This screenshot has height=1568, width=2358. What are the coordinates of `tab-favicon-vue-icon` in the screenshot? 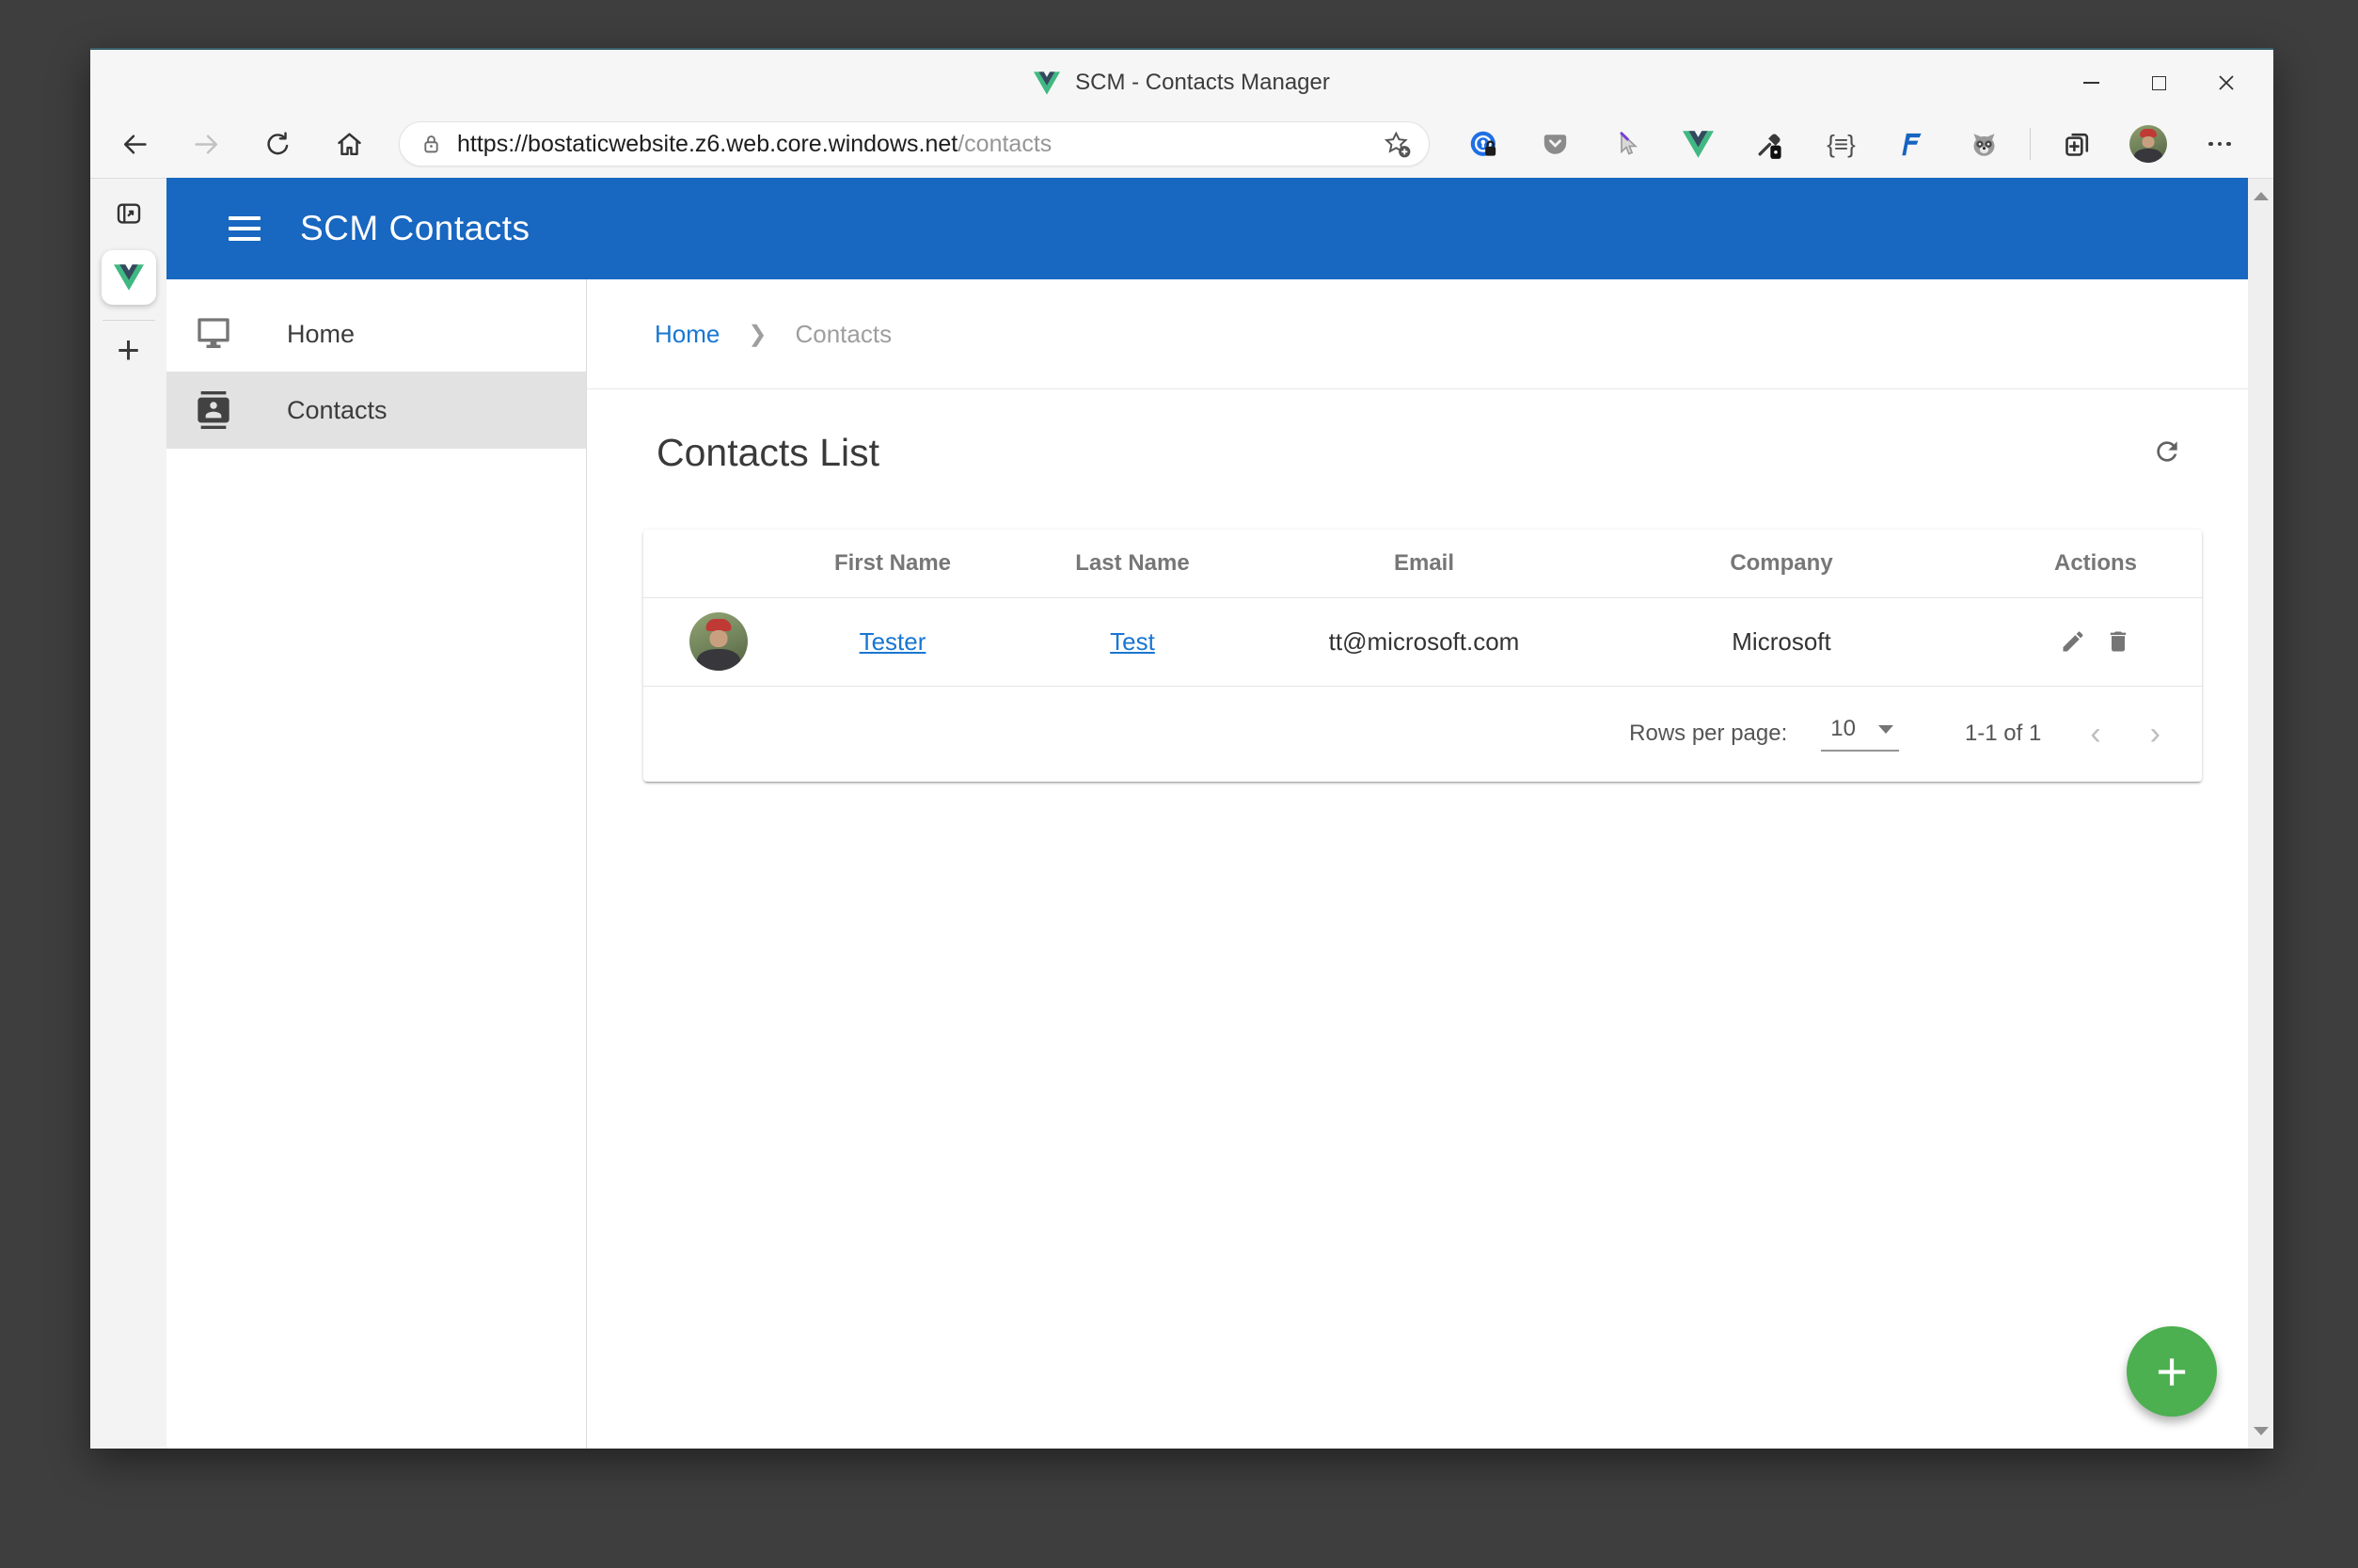 It's located at (128, 277).